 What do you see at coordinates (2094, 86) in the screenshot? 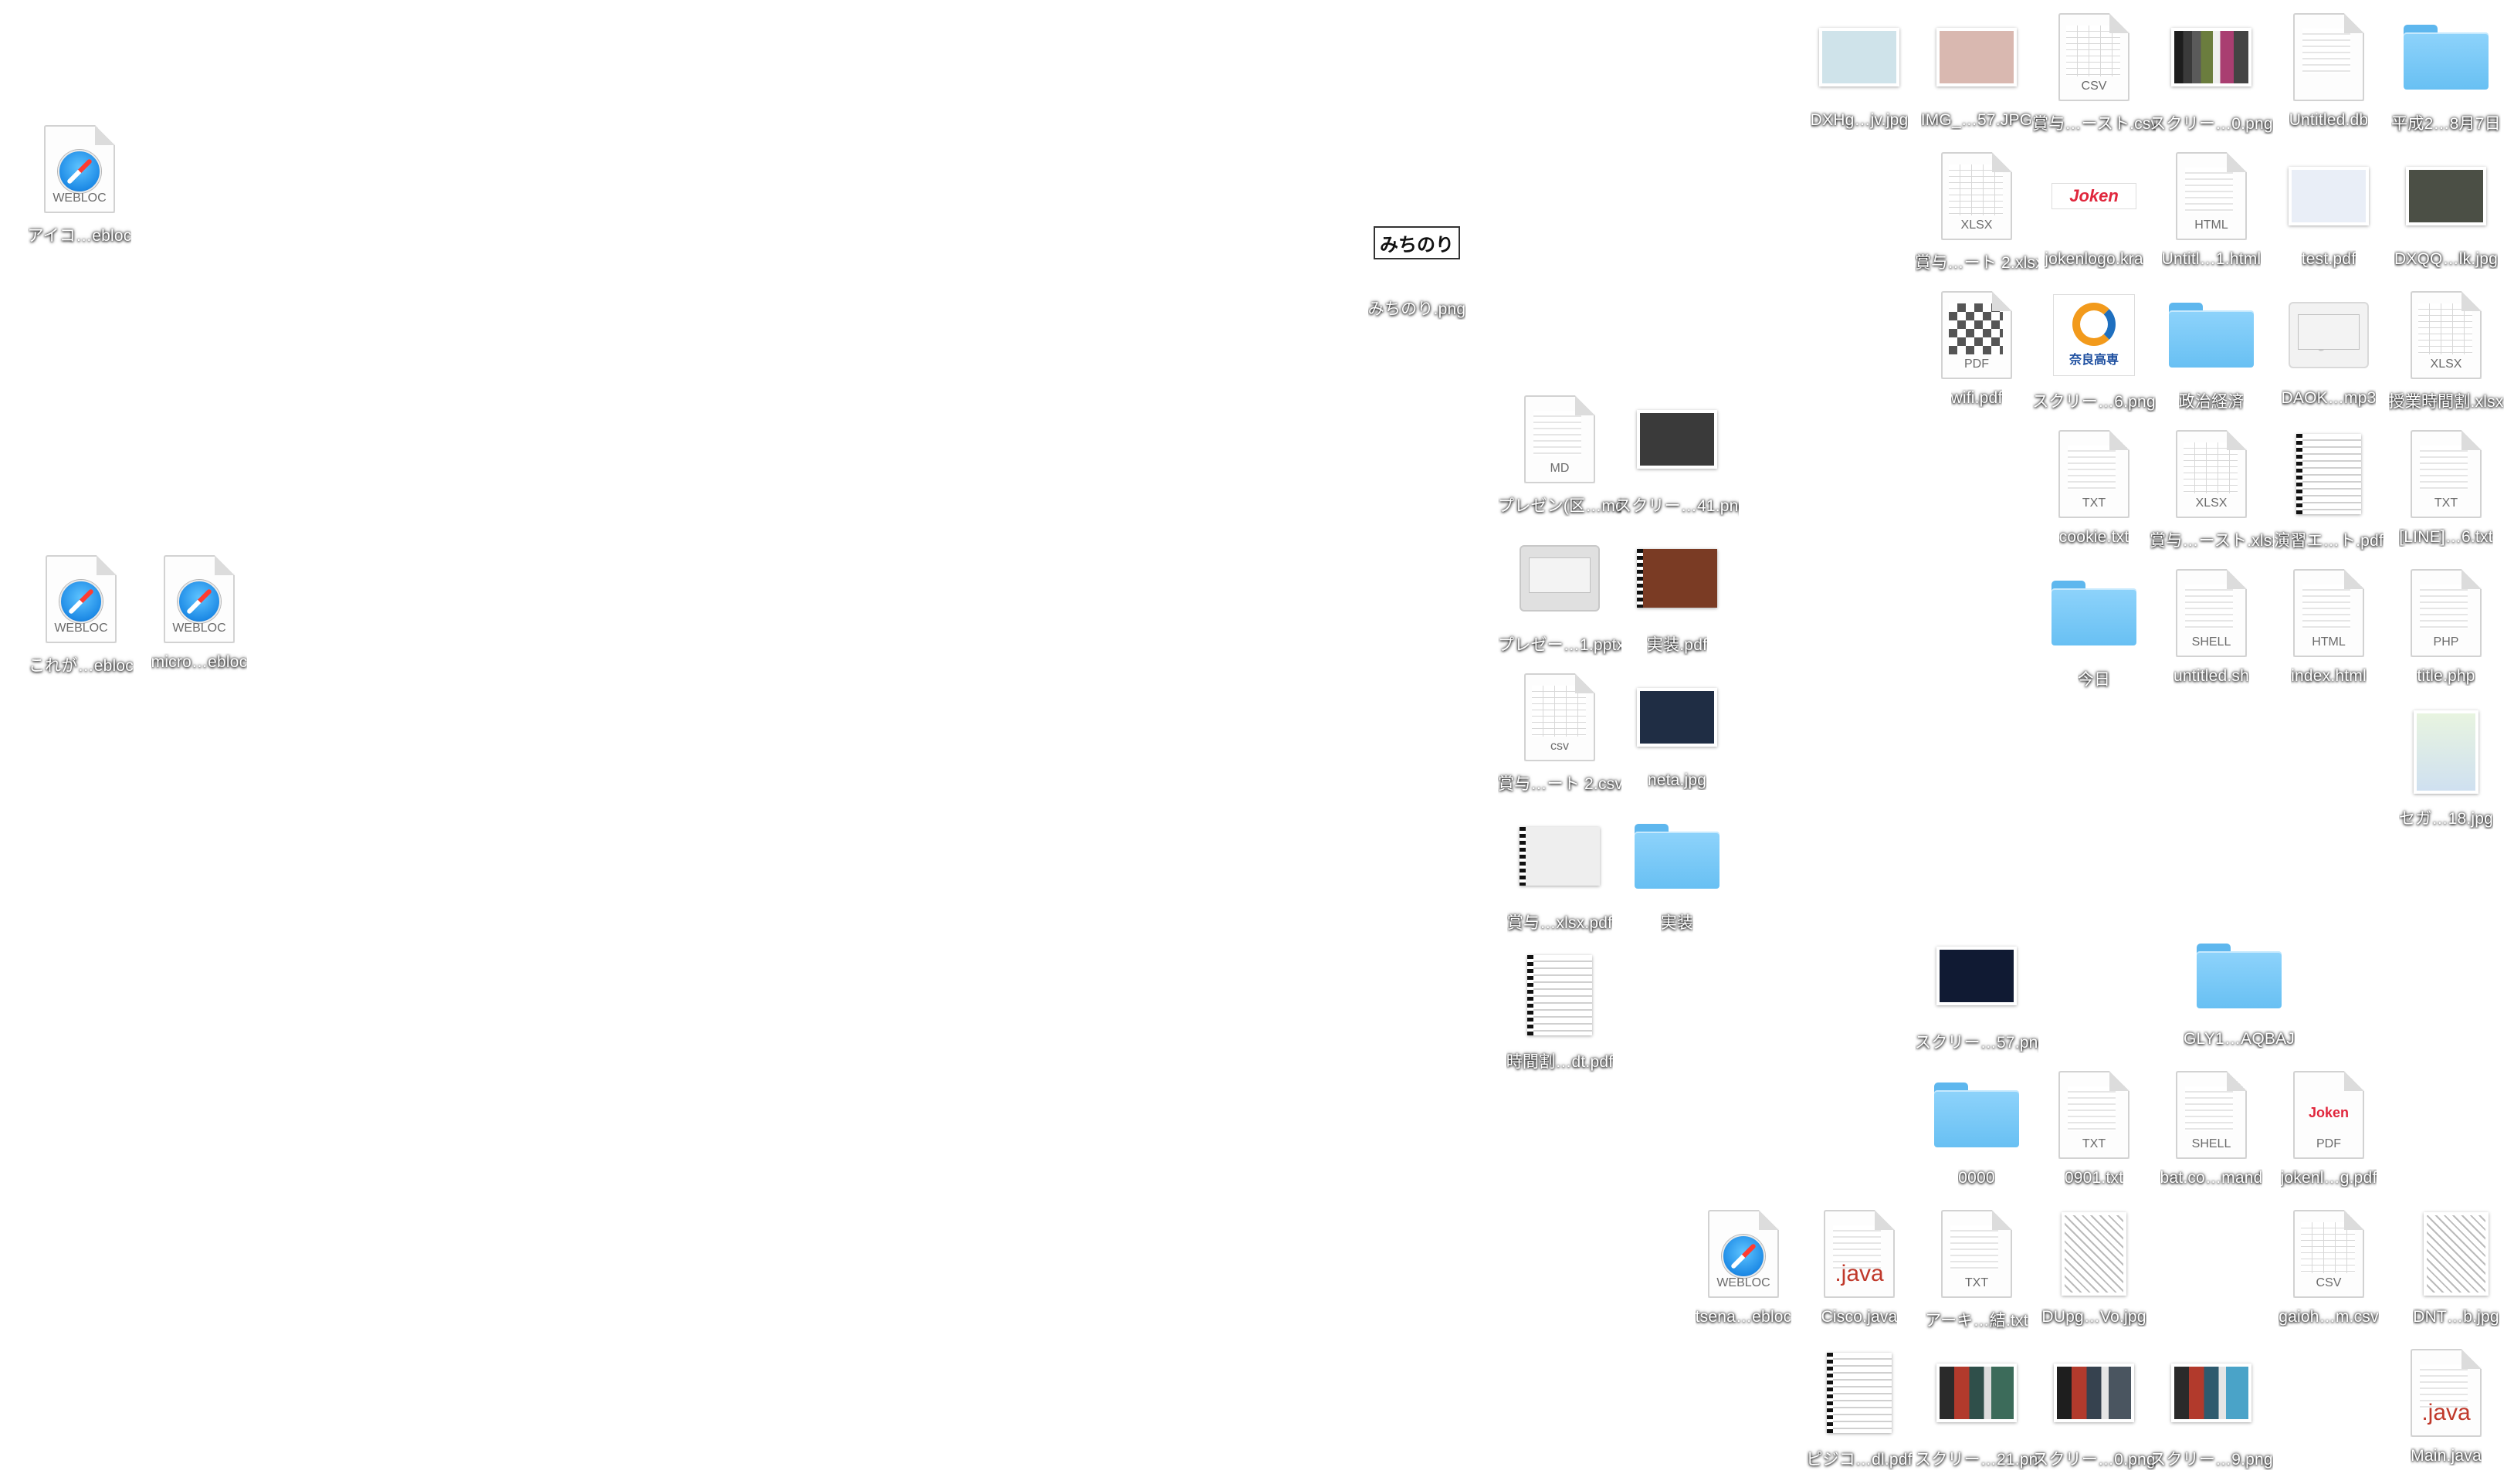
I see `file-extension-badge: CSV` at bounding box center [2094, 86].